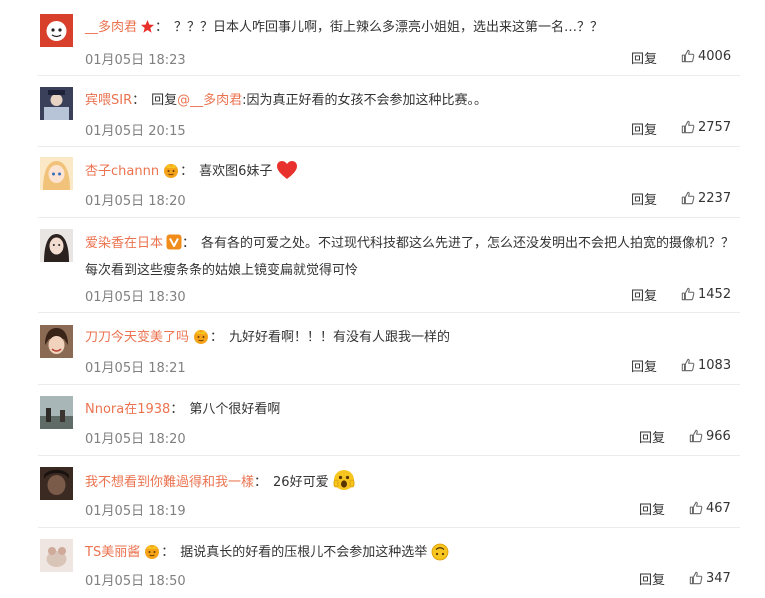 The width and height of the screenshot is (765, 598). Describe the element at coordinates (122, 171) in the screenshot. I see `username-link: 杏子channn` at that location.